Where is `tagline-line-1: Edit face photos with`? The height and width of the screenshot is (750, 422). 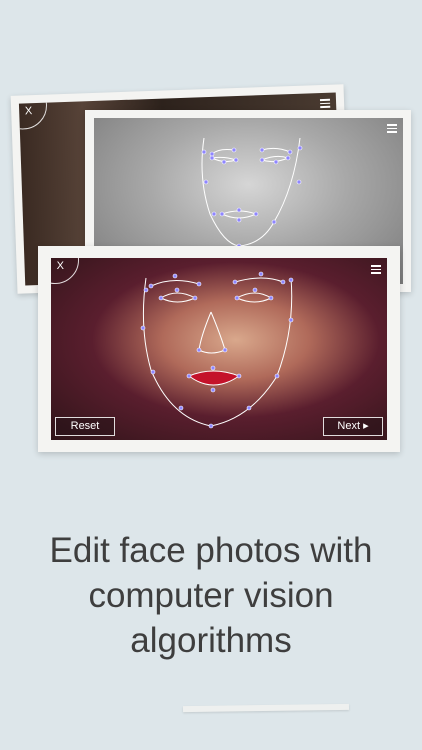 tagline-line-1: Edit face photos with is located at coordinates (211, 550).